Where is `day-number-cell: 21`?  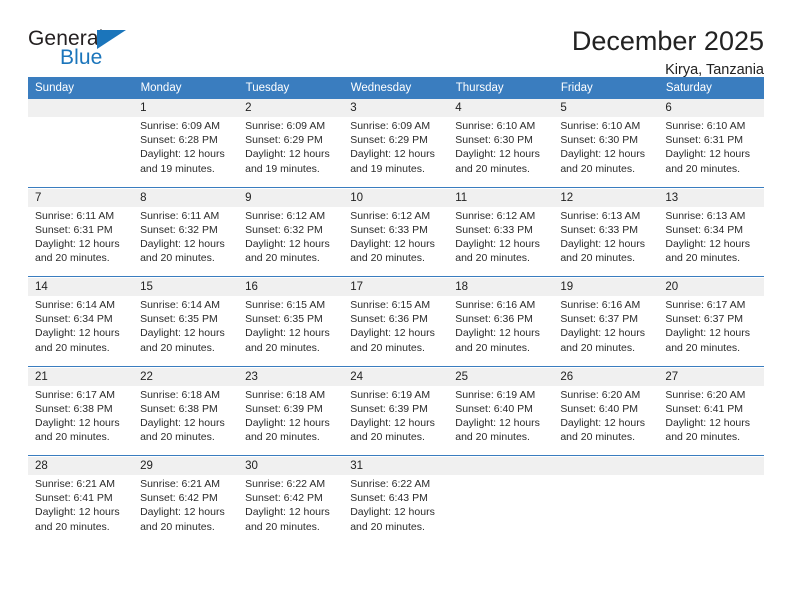 day-number-cell: 21 is located at coordinates (81, 376).